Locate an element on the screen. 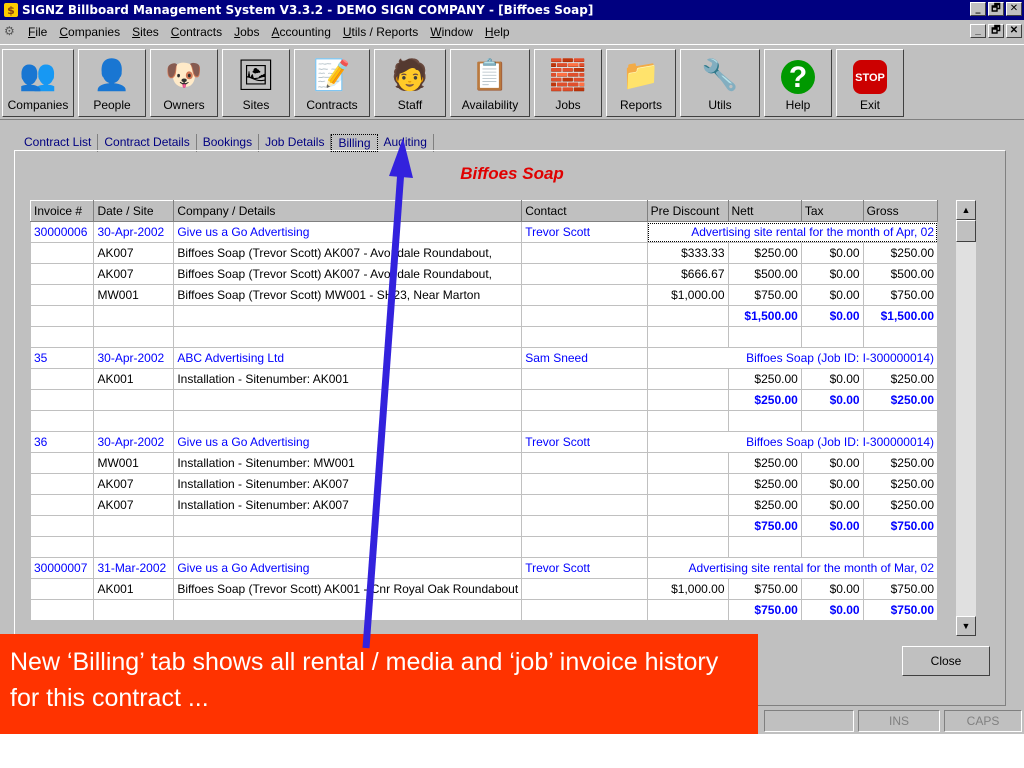 This screenshot has height=768, width=1024. menu-window: Window is located at coordinates (451, 32).